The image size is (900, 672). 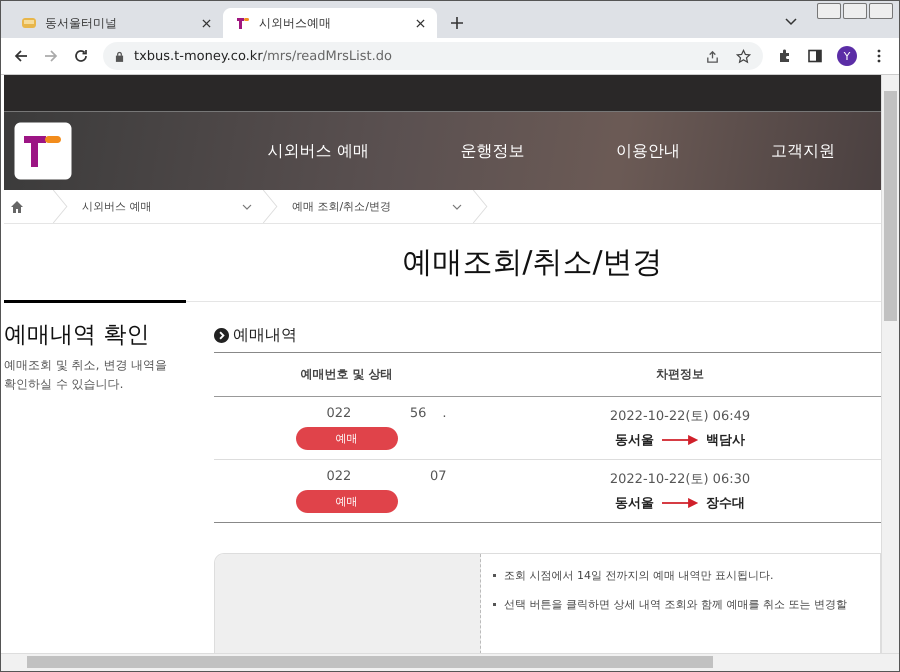 What do you see at coordinates (639, 575) in the screenshot?
I see `notice-text: 조회 시점에서 14일 전까지의 예매 내역만 표시됩니다.` at bounding box center [639, 575].